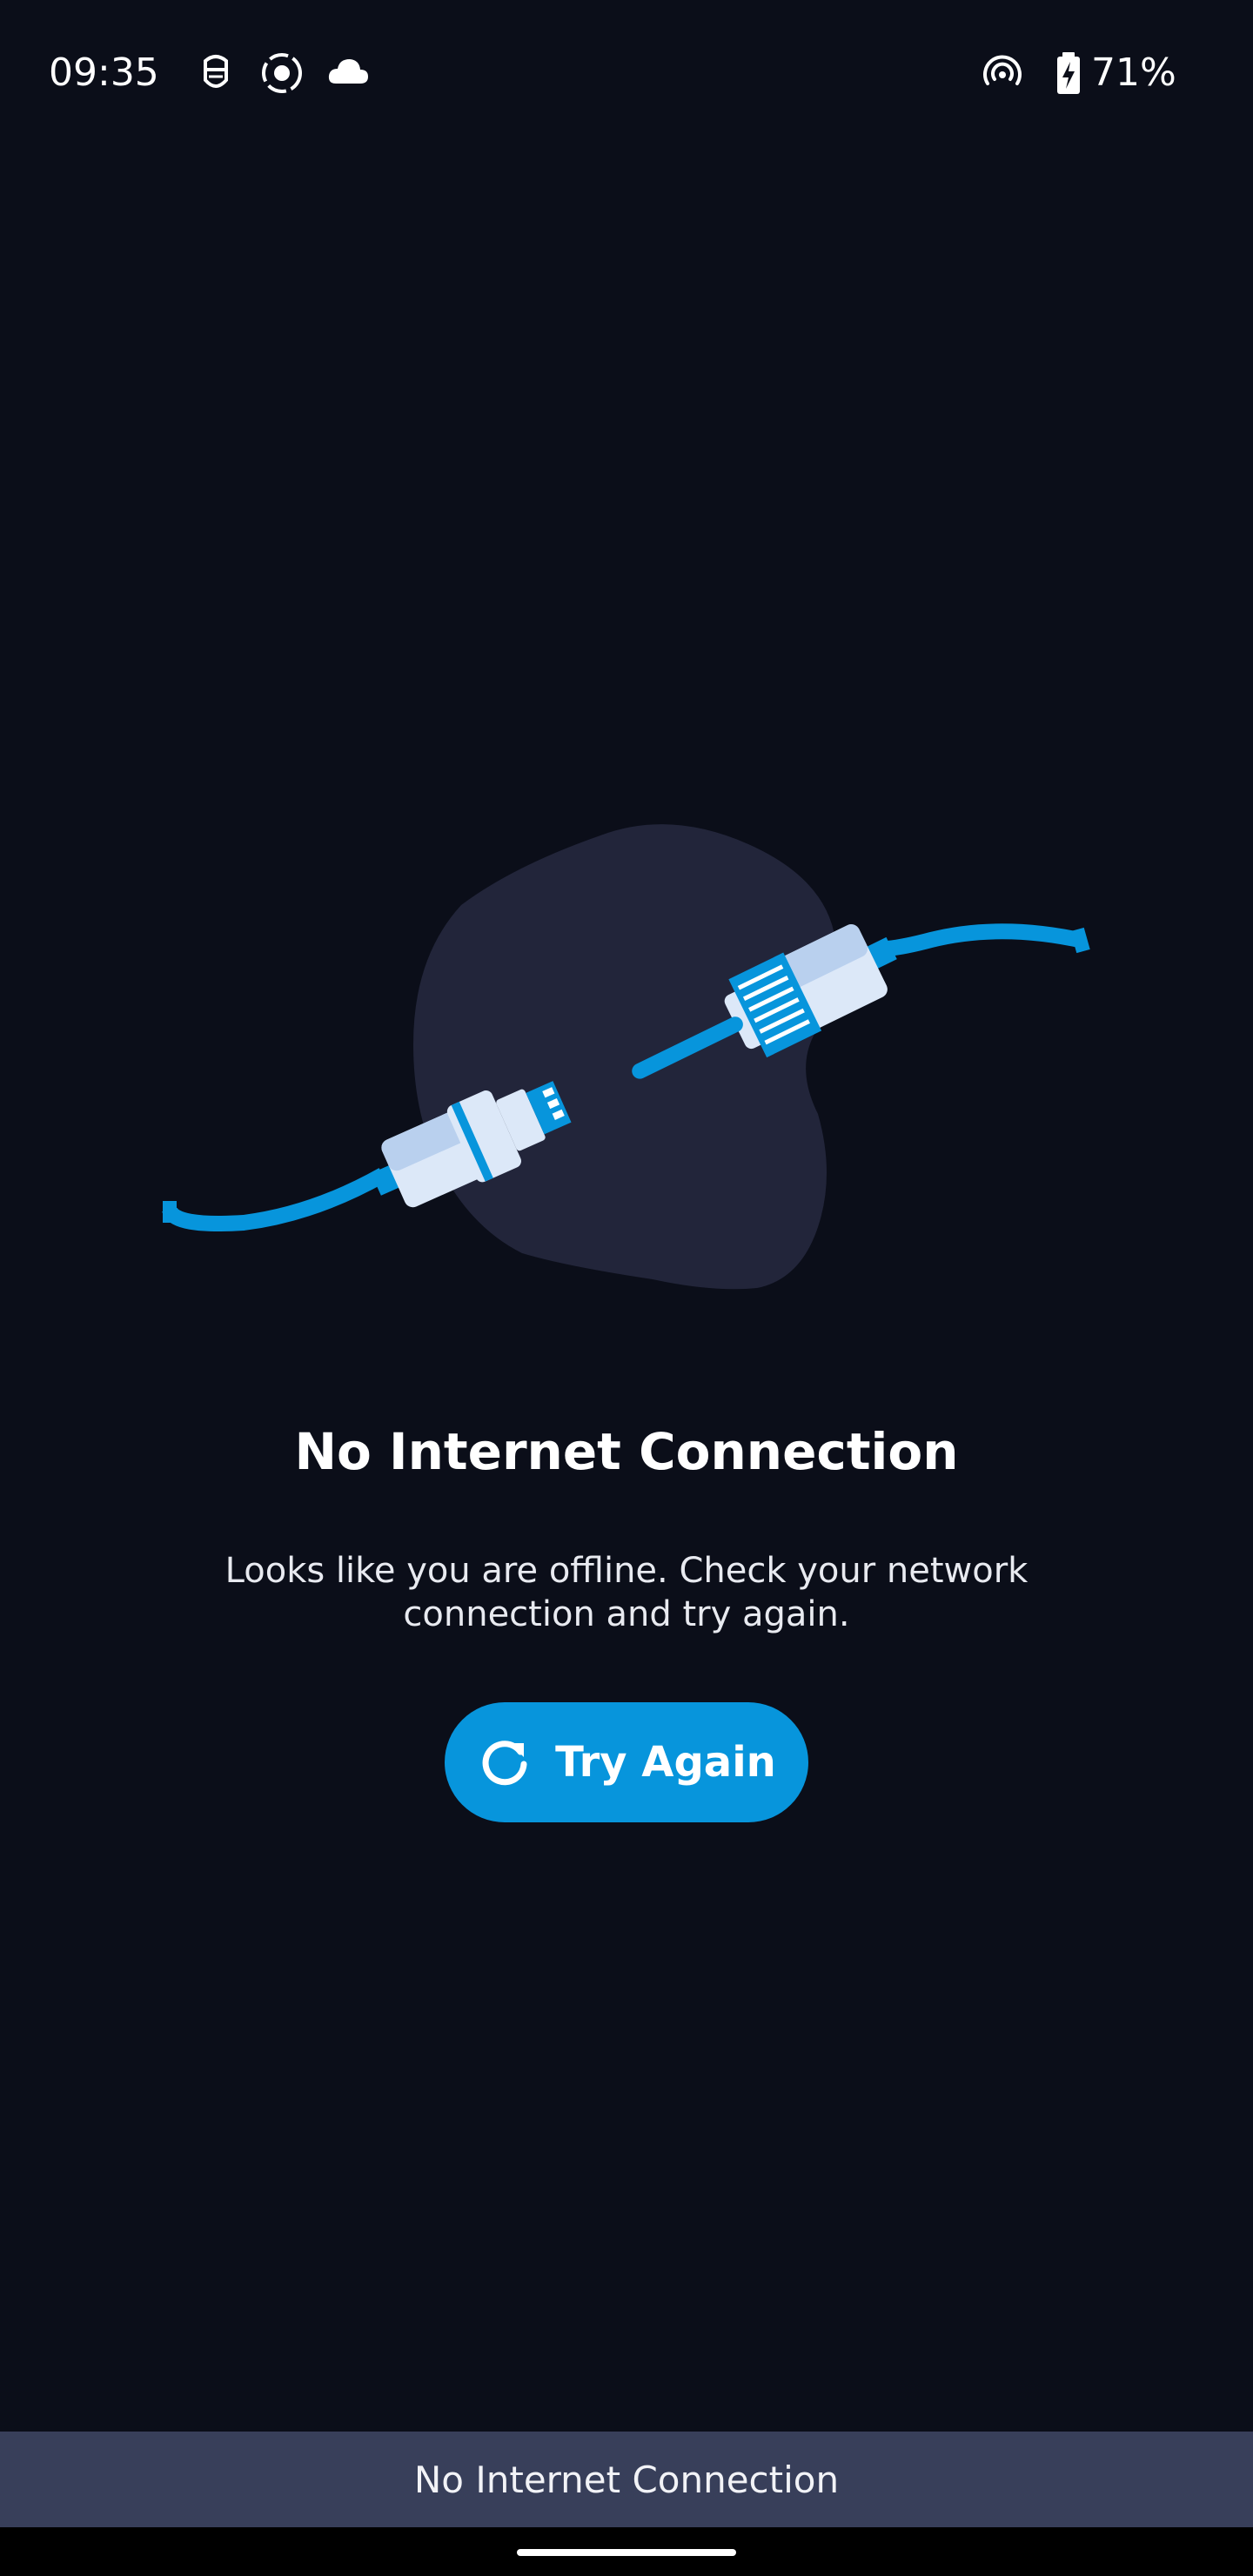 Image resolution: width=1253 pixels, height=2576 pixels. I want to click on status-time: 09:35, so click(104, 72).